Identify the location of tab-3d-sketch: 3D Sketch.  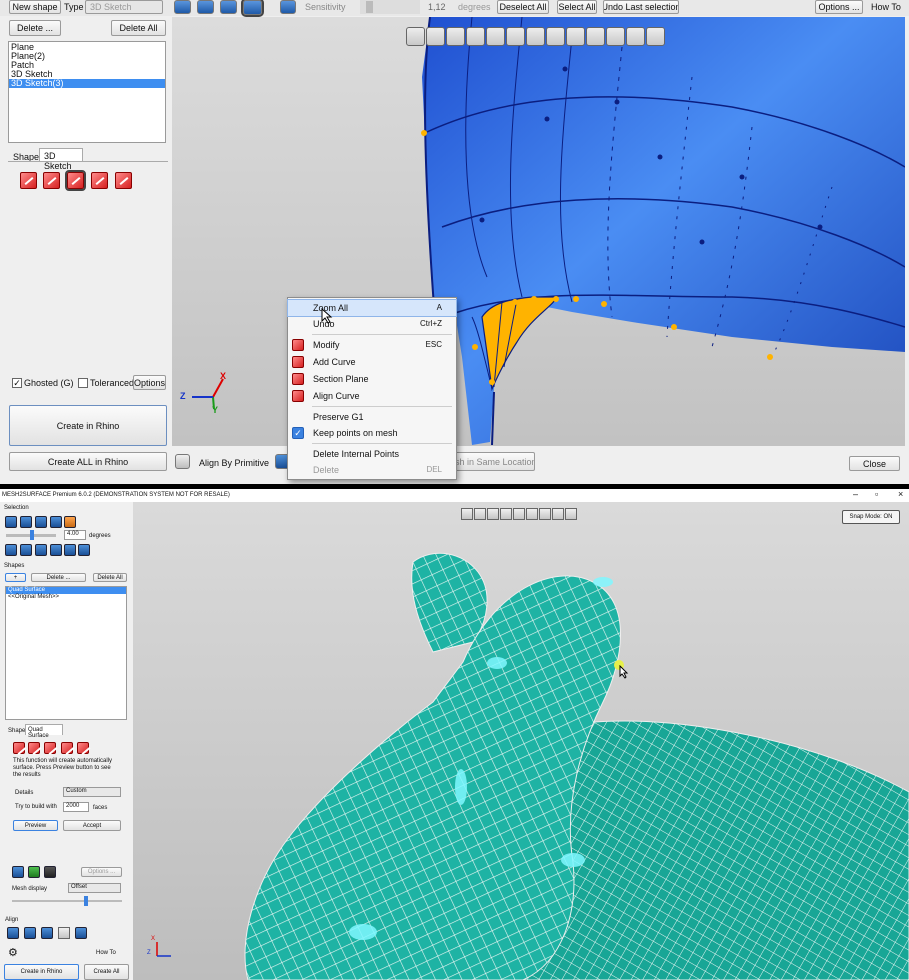
(61, 159).